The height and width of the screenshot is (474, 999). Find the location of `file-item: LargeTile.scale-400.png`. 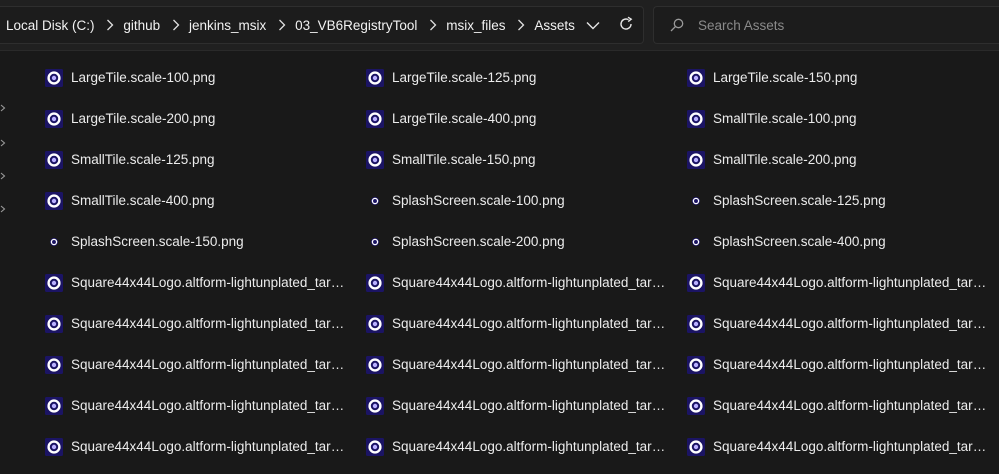

file-item: LargeTile.scale-400.png is located at coordinates (516, 118).